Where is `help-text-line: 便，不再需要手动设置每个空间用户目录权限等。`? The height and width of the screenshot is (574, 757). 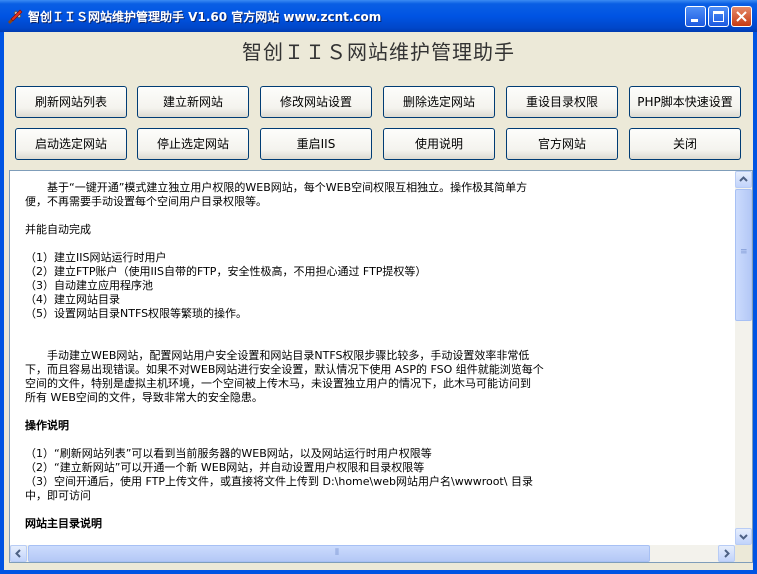
help-text-line: 便，不再需要手动设置每个空间用户目录权限等。 is located at coordinates (146, 201).